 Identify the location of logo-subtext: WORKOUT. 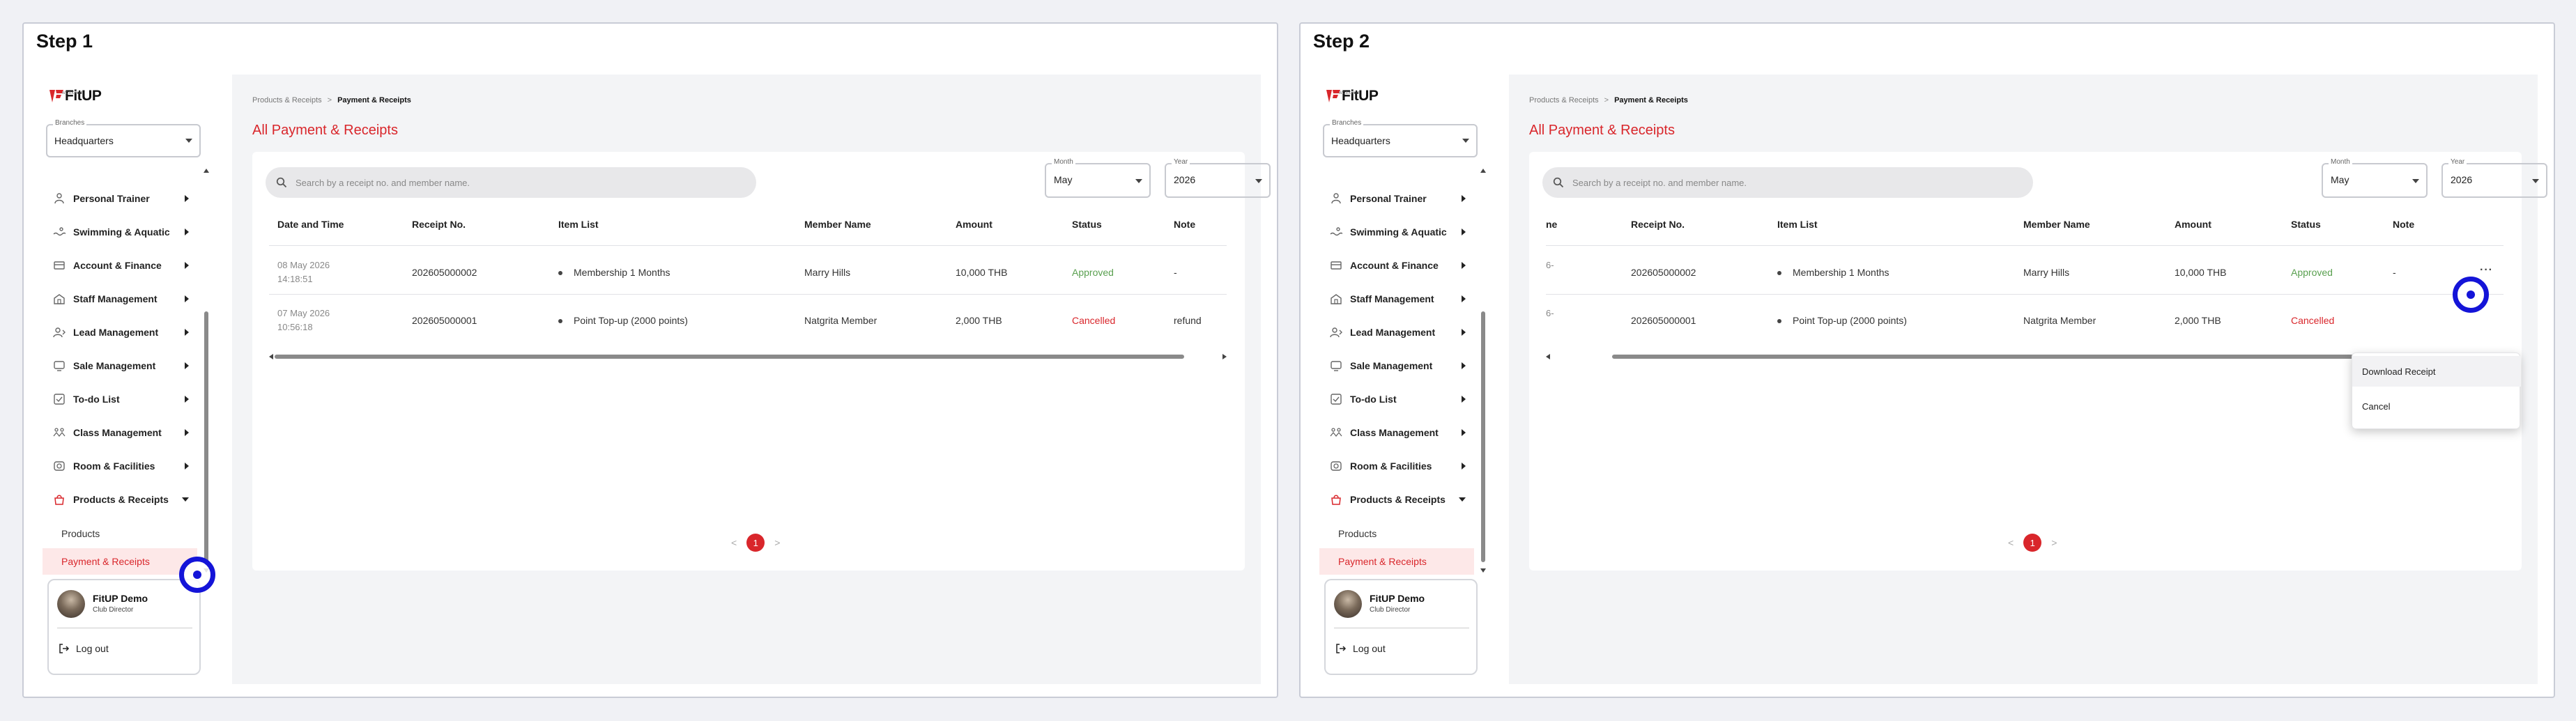
(1349, 93).